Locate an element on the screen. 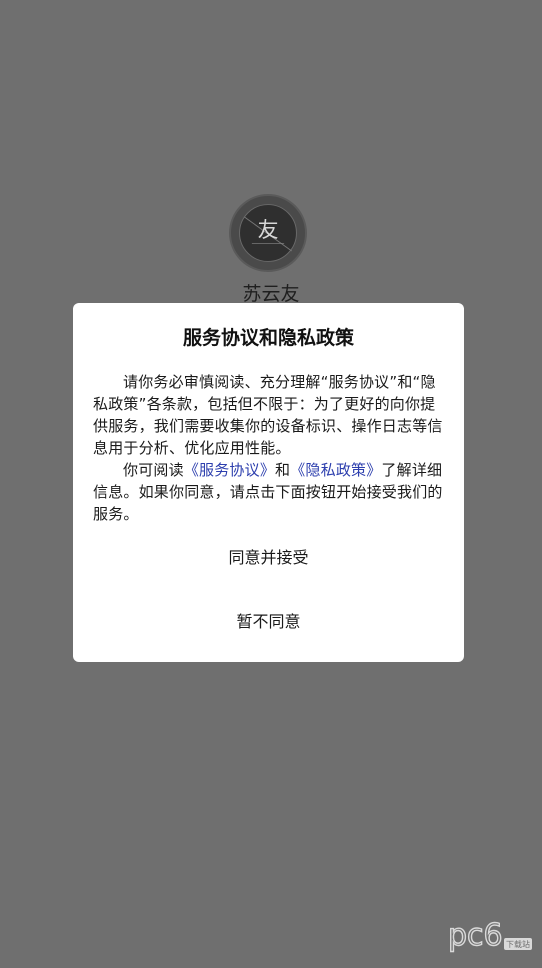 The image size is (542, 968). svg-text: pc6 is located at coordinates (475, 935).